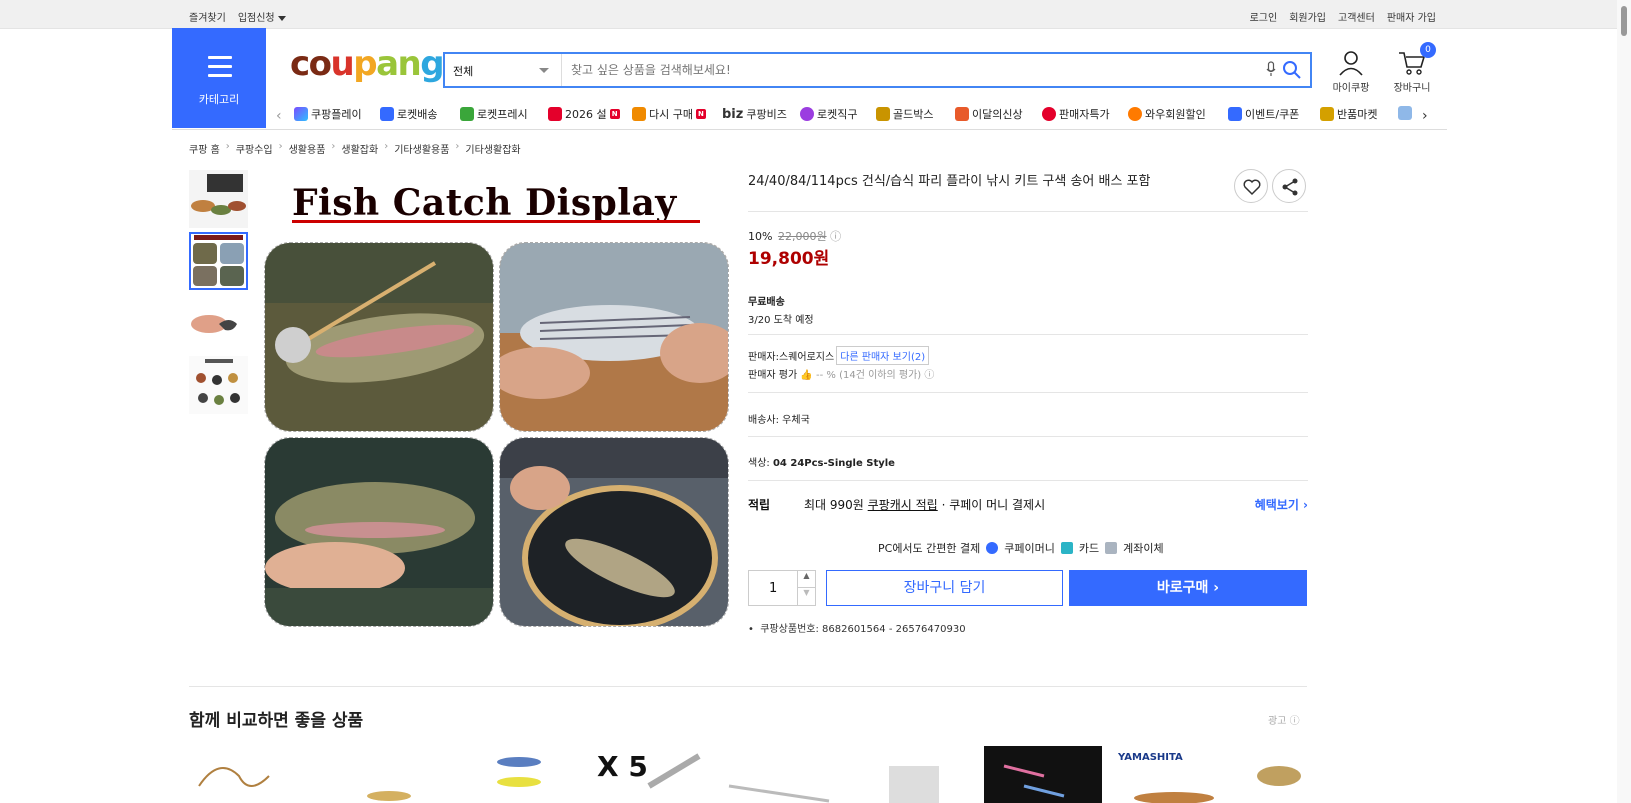 The width and height of the screenshot is (1631, 803). I want to click on buy-now-label: 바로구매, so click(1182, 588).